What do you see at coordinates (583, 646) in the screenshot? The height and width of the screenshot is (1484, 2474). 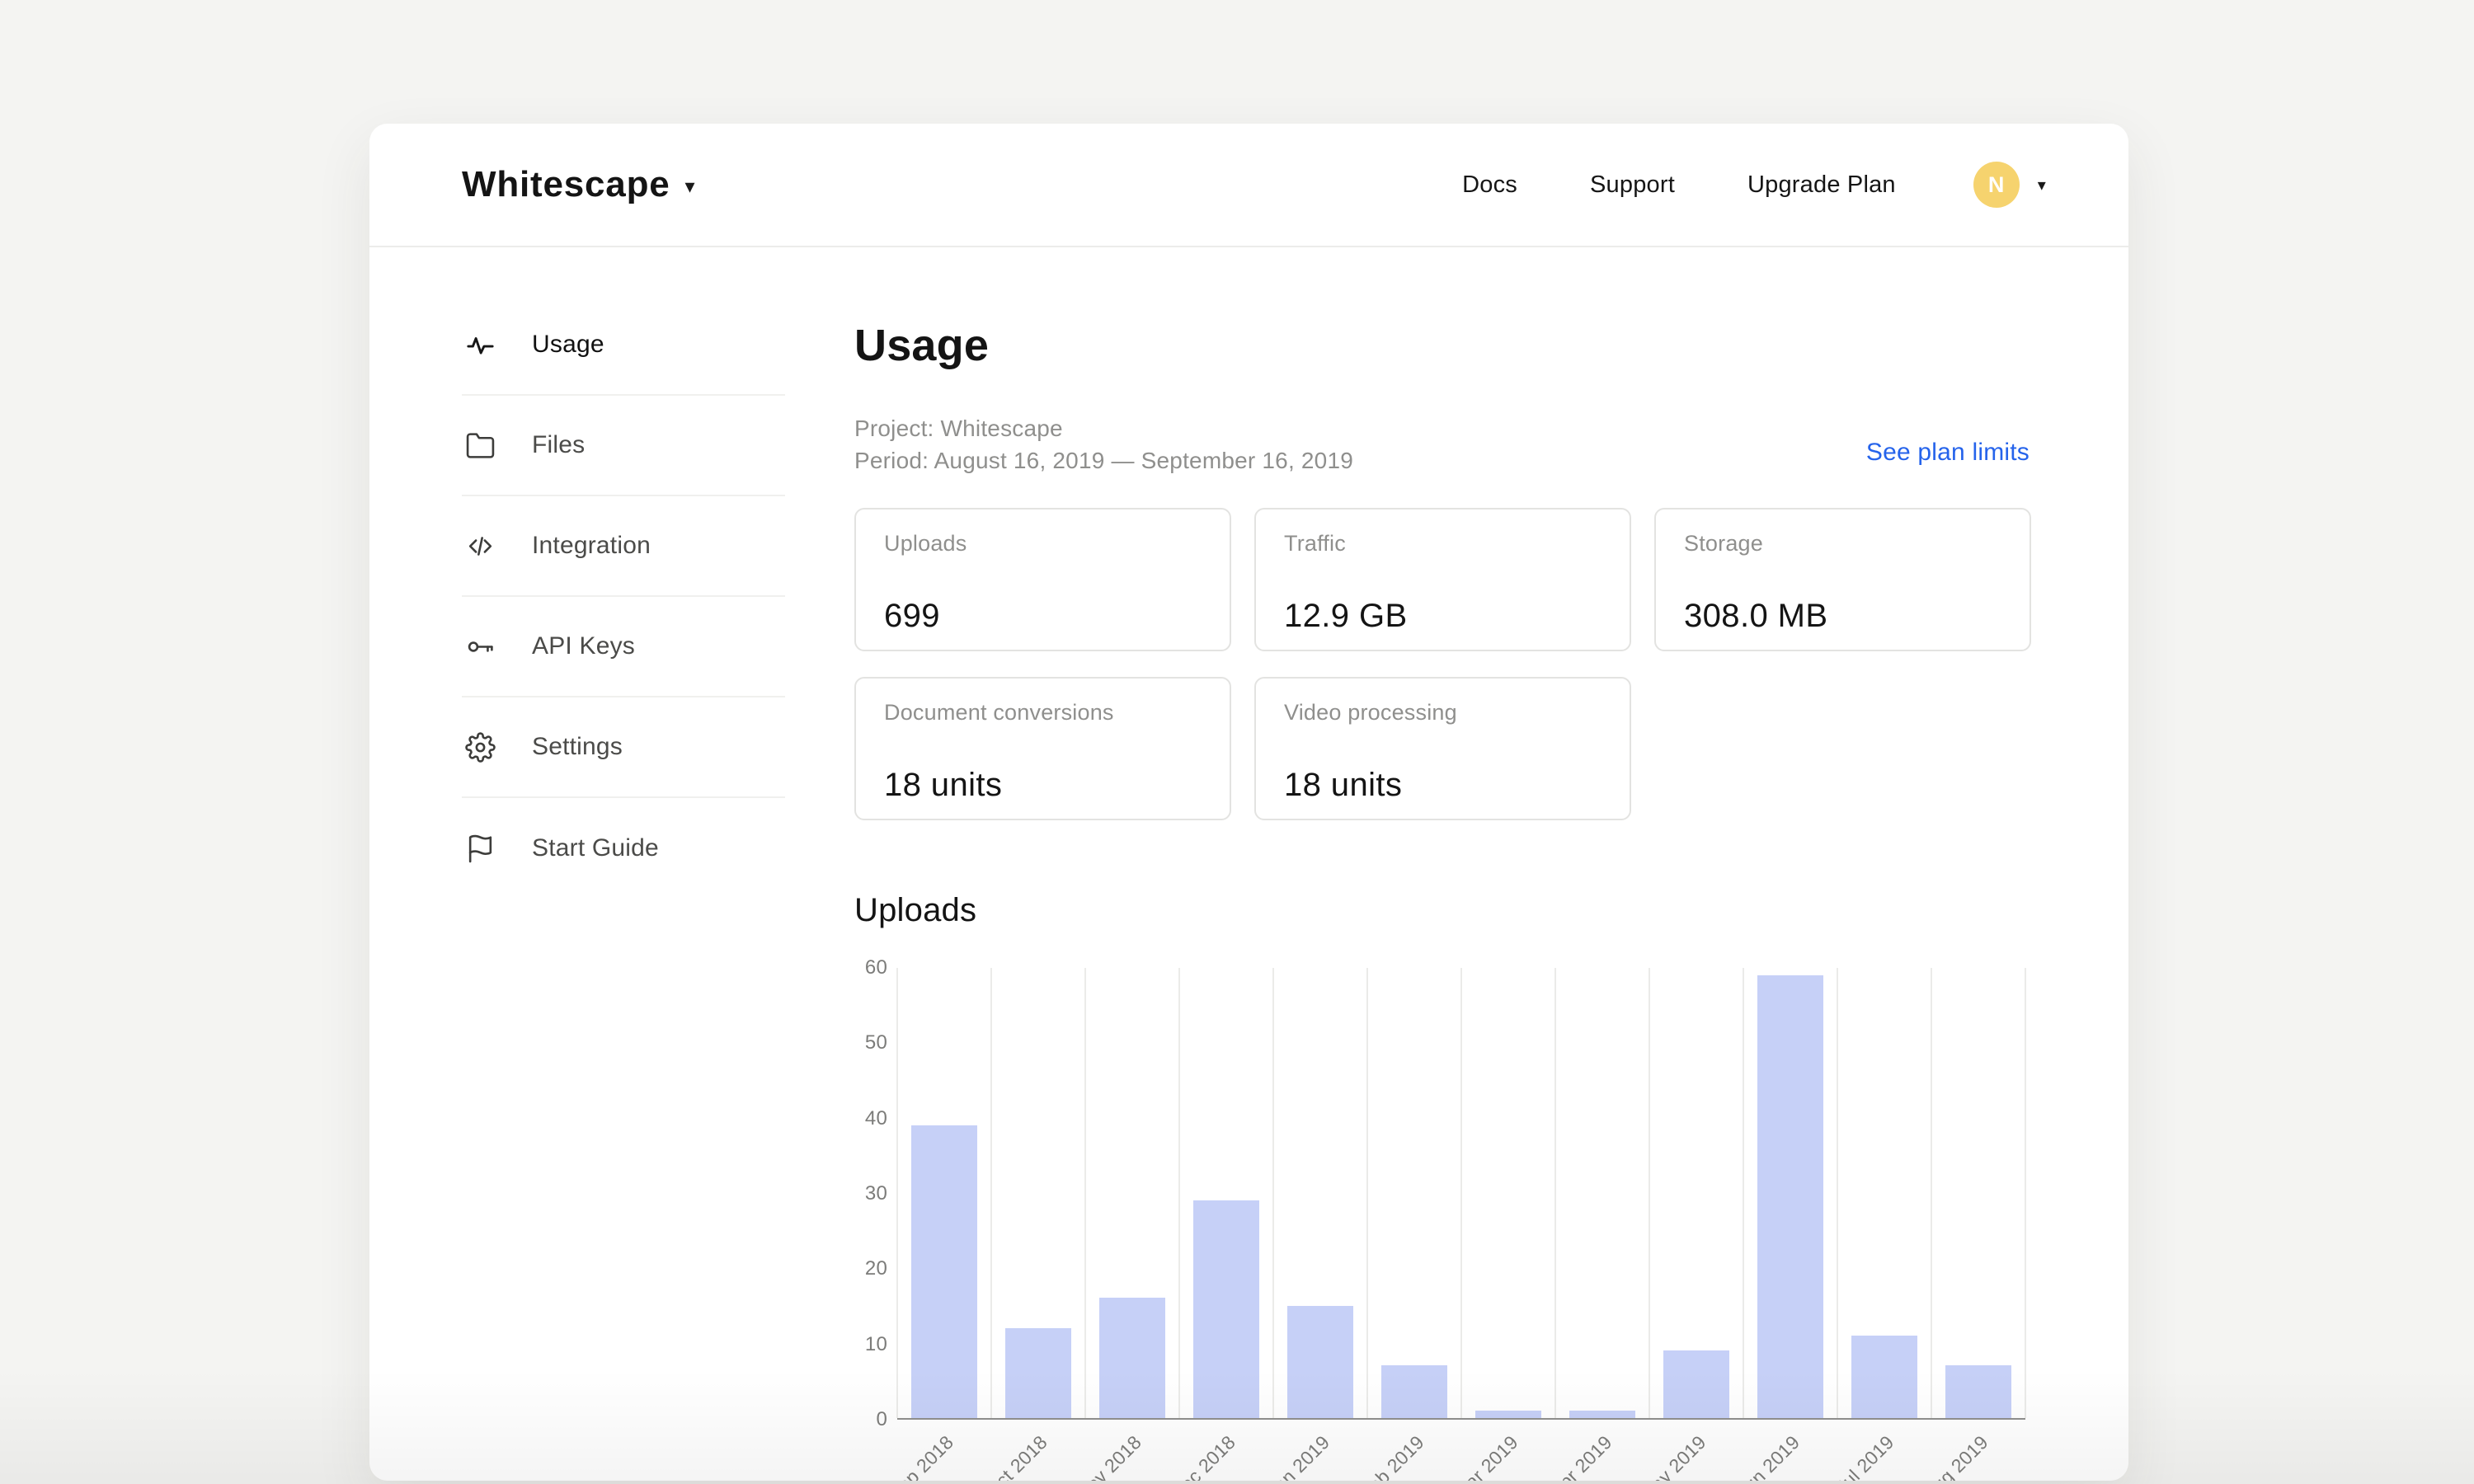 I see `sidebar-item-label: API Keys` at bounding box center [583, 646].